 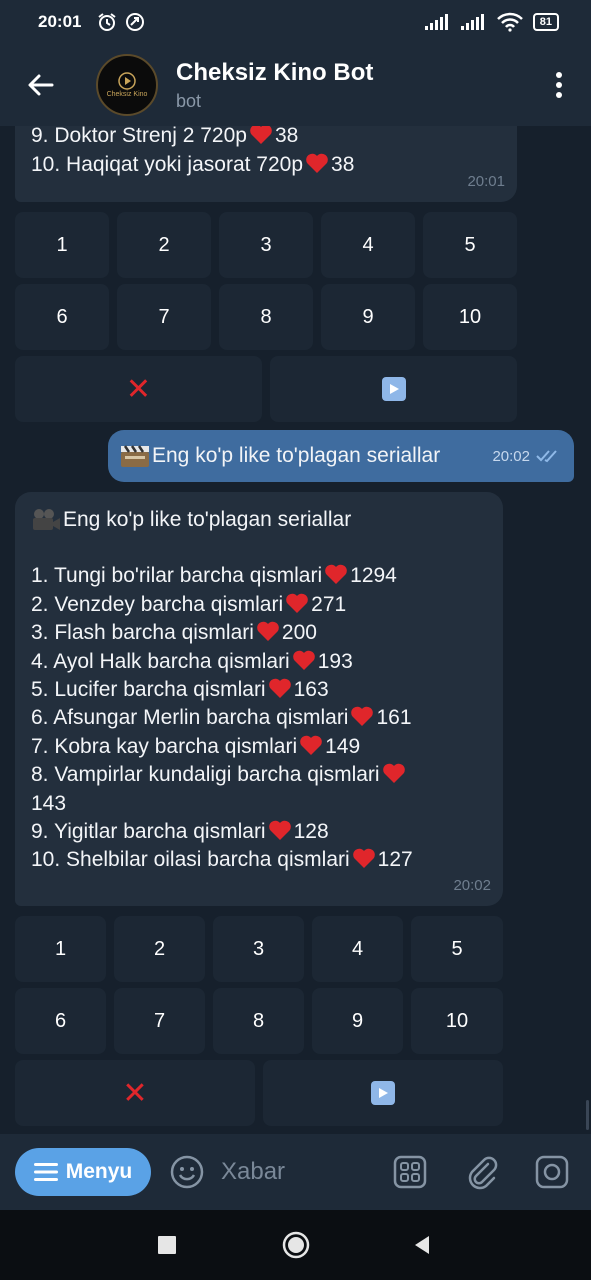 I want to click on read-double-check-icon, so click(x=546, y=456).